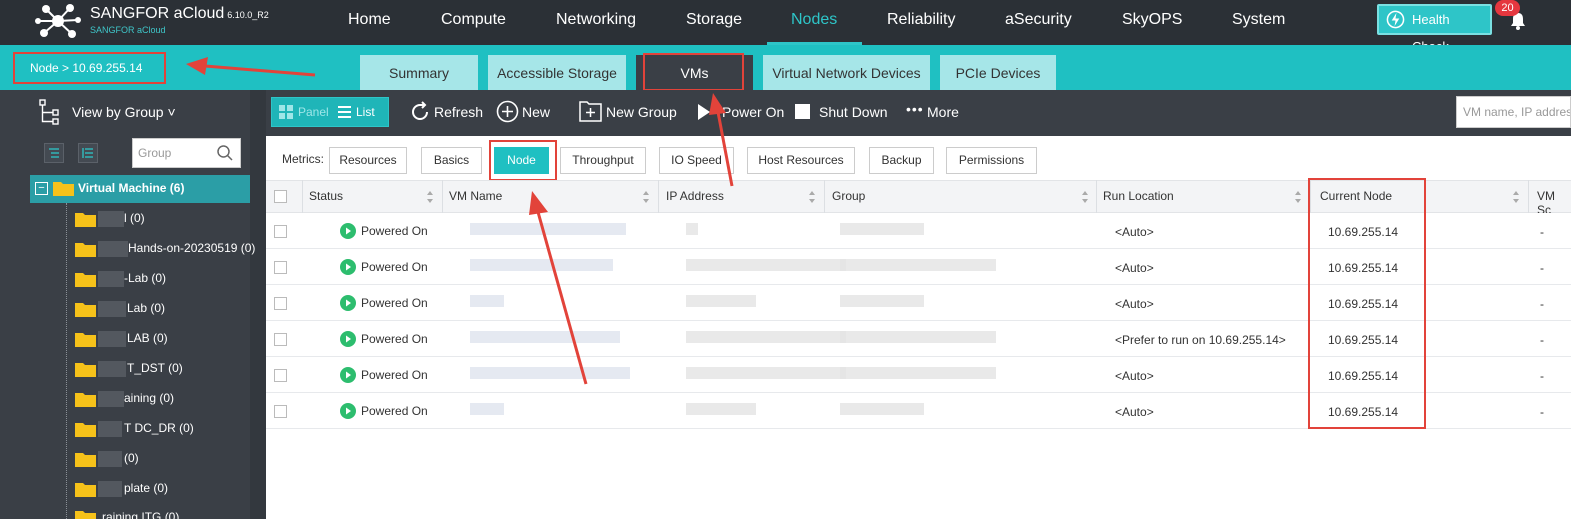 This screenshot has height=519, width=1571. Describe the element at coordinates (369, 22) in the screenshot. I see `nav-home: Home` at that location.